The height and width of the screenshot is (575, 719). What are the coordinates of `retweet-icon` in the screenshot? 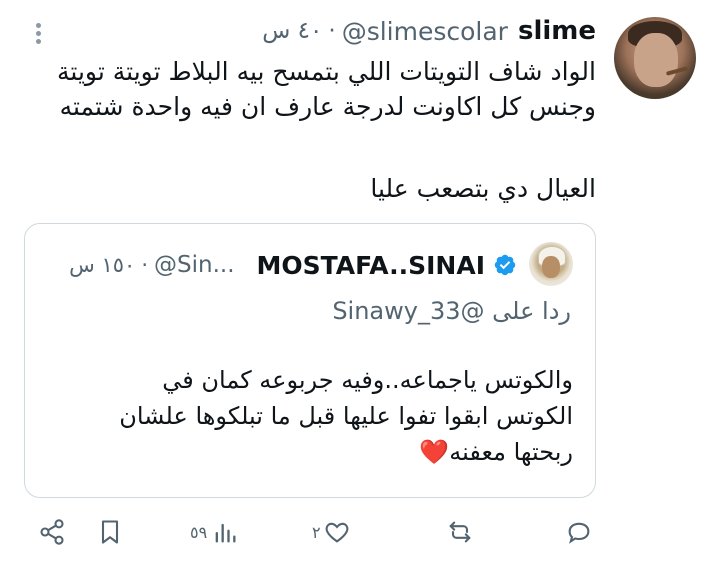 It's located at (460, 532).